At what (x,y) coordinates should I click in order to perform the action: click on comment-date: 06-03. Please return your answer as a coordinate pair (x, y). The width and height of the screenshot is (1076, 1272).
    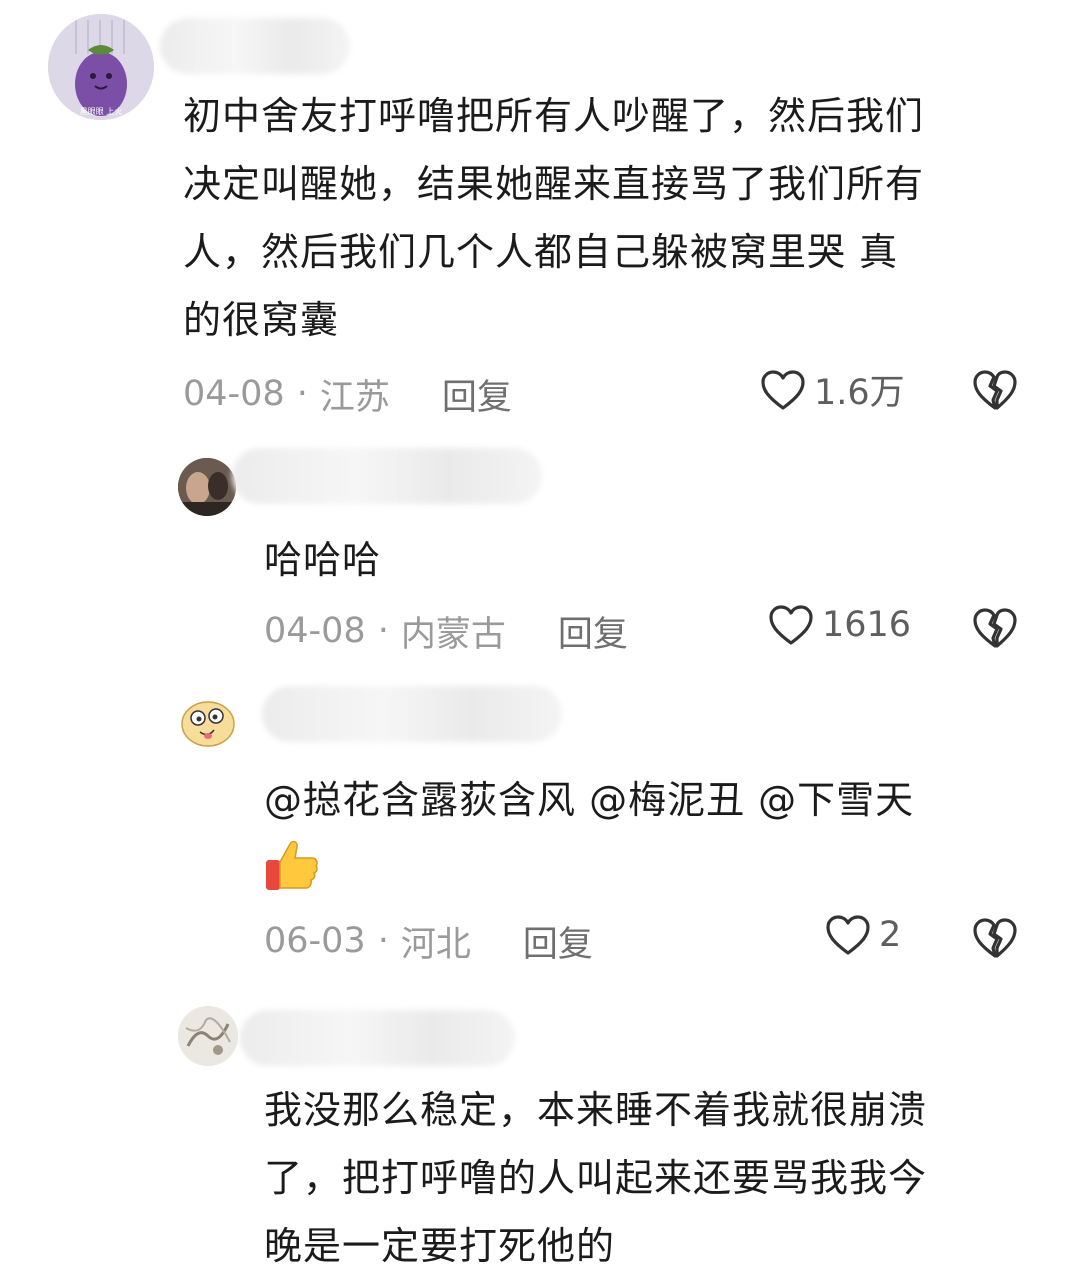
    Looking at the image, I should click on (315, 941).